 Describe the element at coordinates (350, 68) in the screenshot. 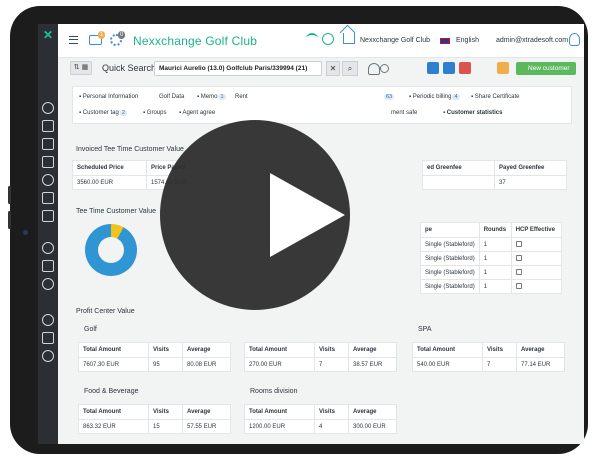

I see `search-button: ⌕` at that location.